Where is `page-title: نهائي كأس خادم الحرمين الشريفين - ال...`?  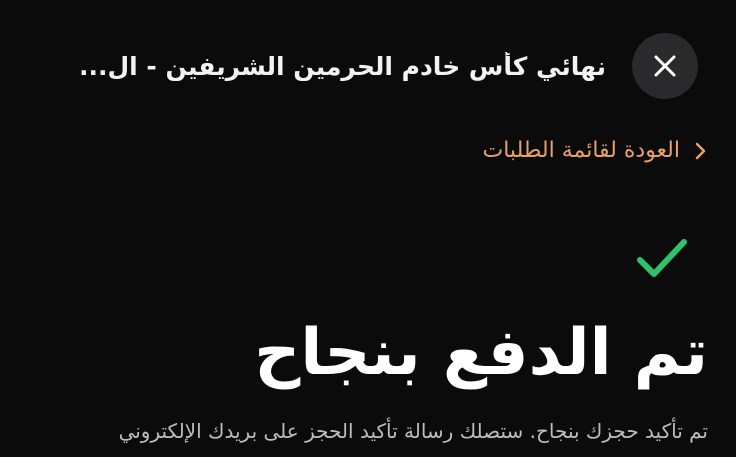 page-title: نهائي كأس خادم الحرمين الشريفين - ال... is located at coordinates (342, 66).